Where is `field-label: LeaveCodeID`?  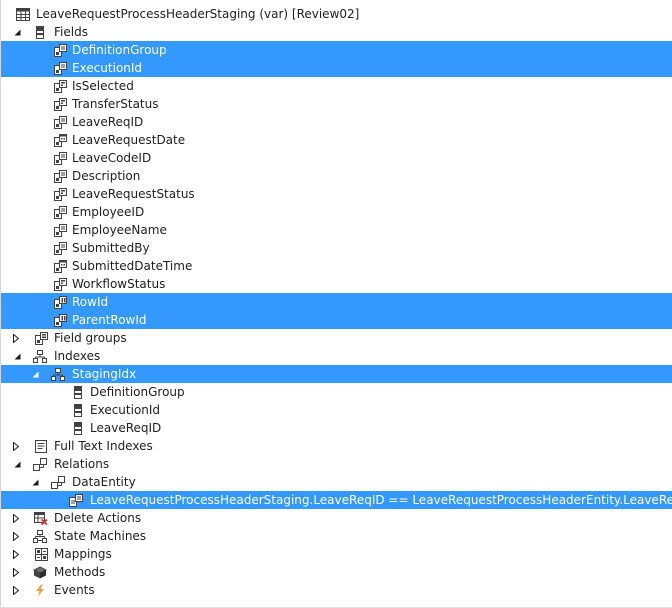
field-label: LeaveCodeID is located at coordinates (112, 158).